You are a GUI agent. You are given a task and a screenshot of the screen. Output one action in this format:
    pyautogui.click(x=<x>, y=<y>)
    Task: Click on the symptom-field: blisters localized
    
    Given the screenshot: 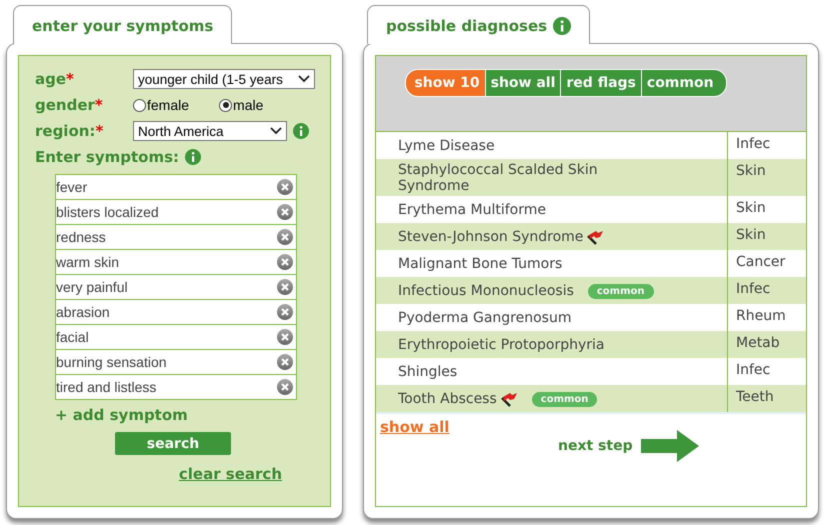 What is the action you would take?
    pyautogui.click(x=176, y=212)
    